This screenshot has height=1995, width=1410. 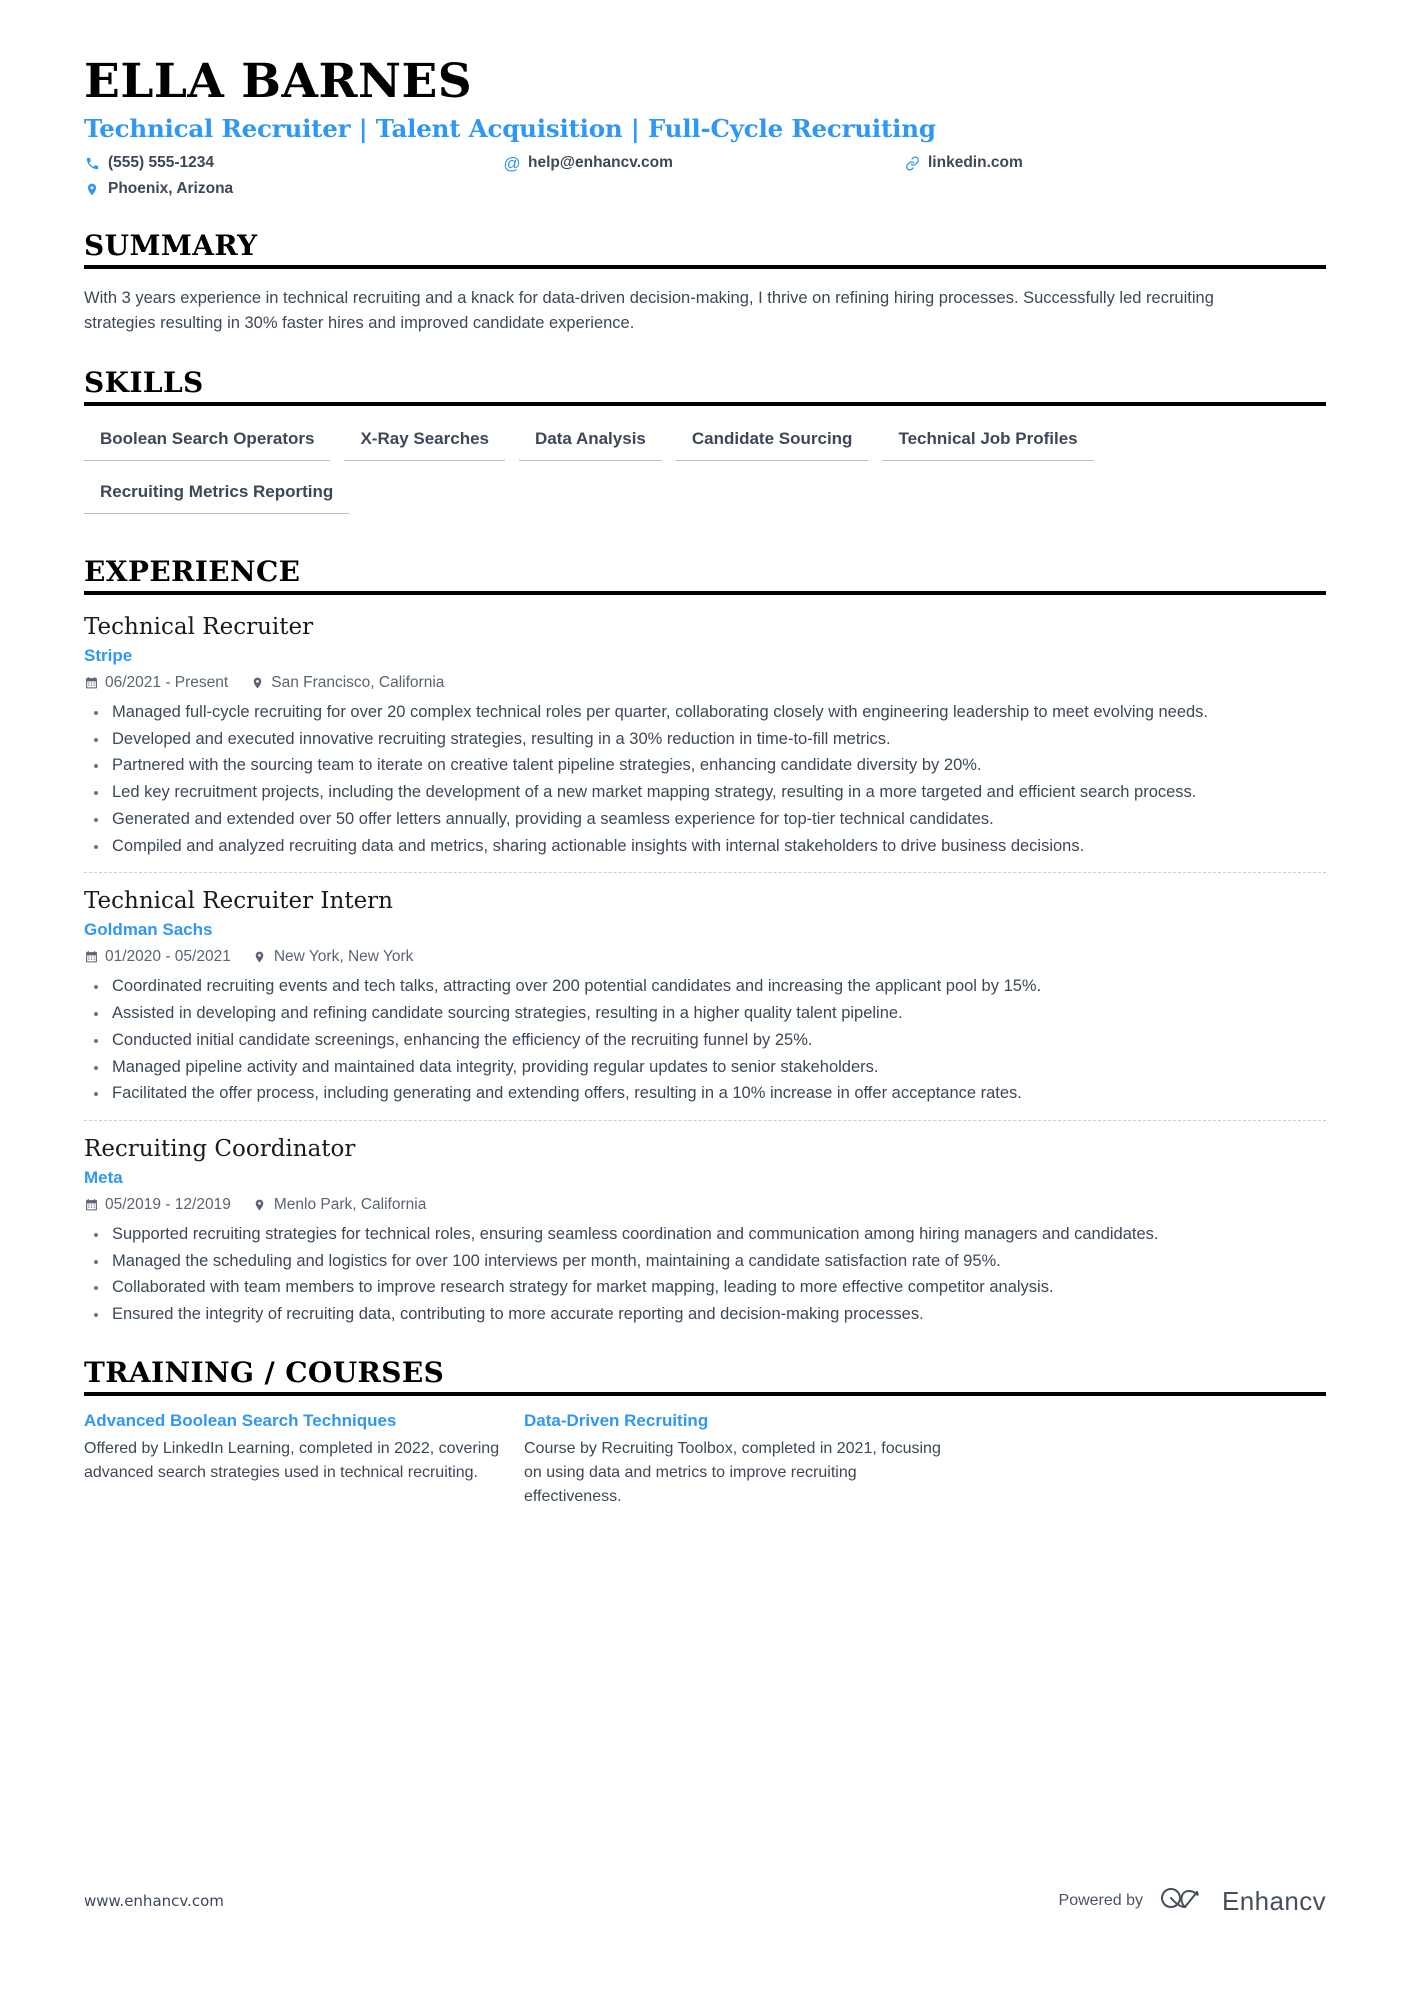 I want to click on skill-item: Boolean Search Operators, so click(x=207, y=440).